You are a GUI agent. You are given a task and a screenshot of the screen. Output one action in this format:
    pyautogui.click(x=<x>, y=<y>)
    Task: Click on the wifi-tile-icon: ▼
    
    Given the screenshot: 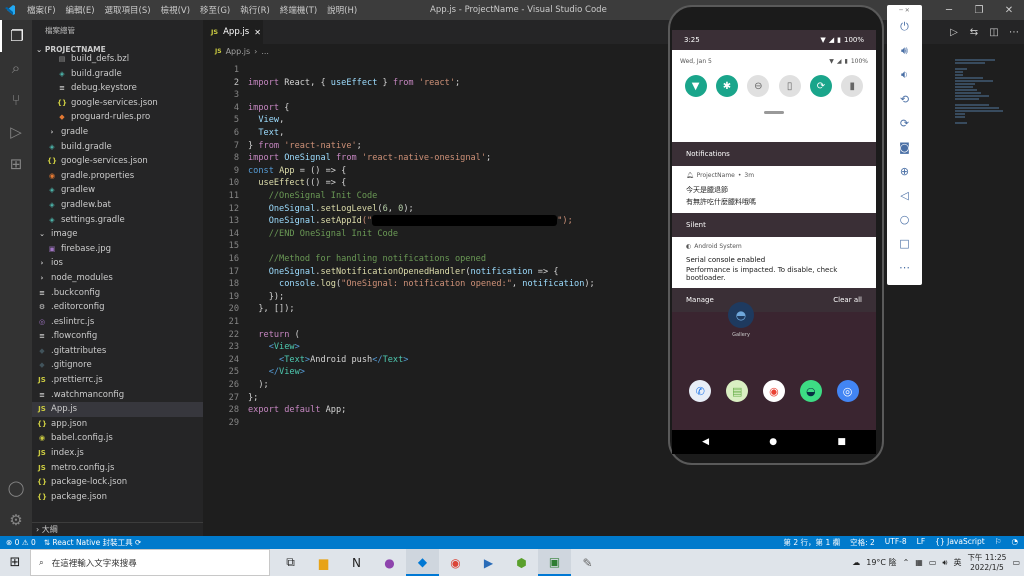 What is the action you would take?
    pyautogui.click(x=695, y=86)
    